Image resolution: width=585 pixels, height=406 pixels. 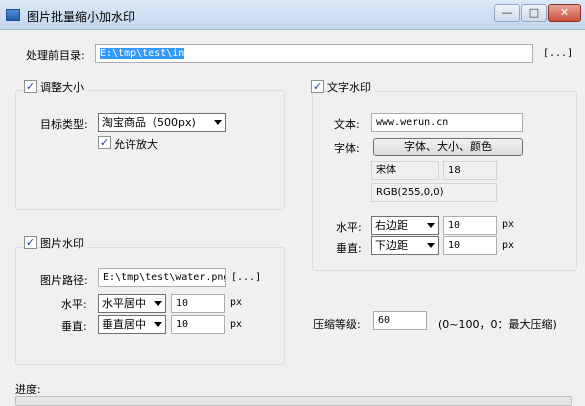 I want to click on target-type-value: 淘宝商品（500px), so click(x=149, y=122).